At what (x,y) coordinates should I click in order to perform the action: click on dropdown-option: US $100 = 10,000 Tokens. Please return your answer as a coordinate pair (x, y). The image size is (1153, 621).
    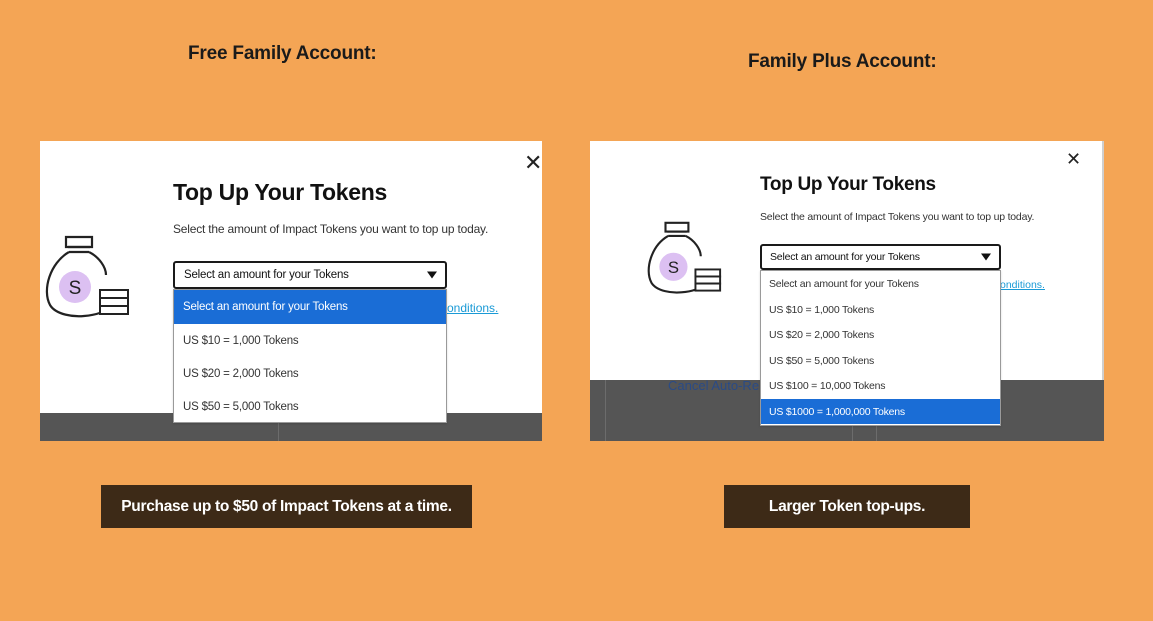
    Looking at the image, I should click on (880, 386).